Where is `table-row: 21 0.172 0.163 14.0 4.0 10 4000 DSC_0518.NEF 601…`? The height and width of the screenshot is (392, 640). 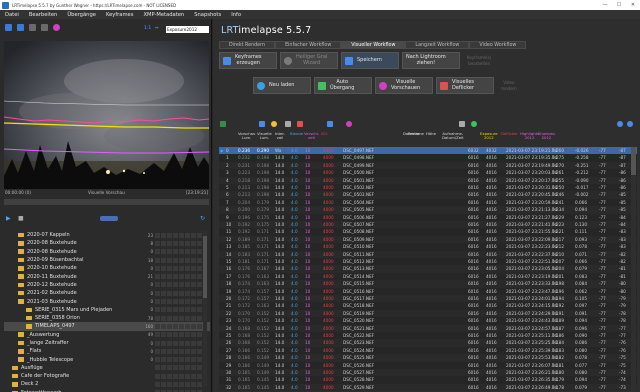
table-row: 21 0.172 0.163 14.0 4.0 10 4000 DSC_0518.NEF 601… is located at coordinates (428, 305).